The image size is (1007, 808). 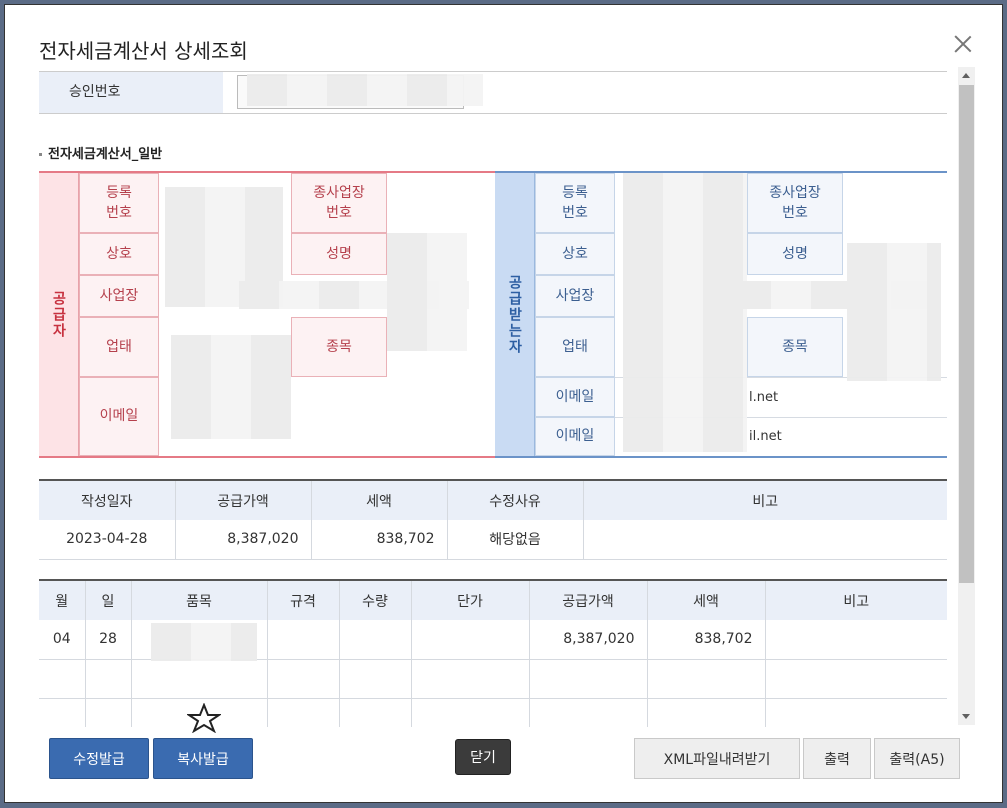 What do you see at coordinates (374, 600) in the screenshot?
I see `items-header-cell: 수량` at bounding box center [374, 600].